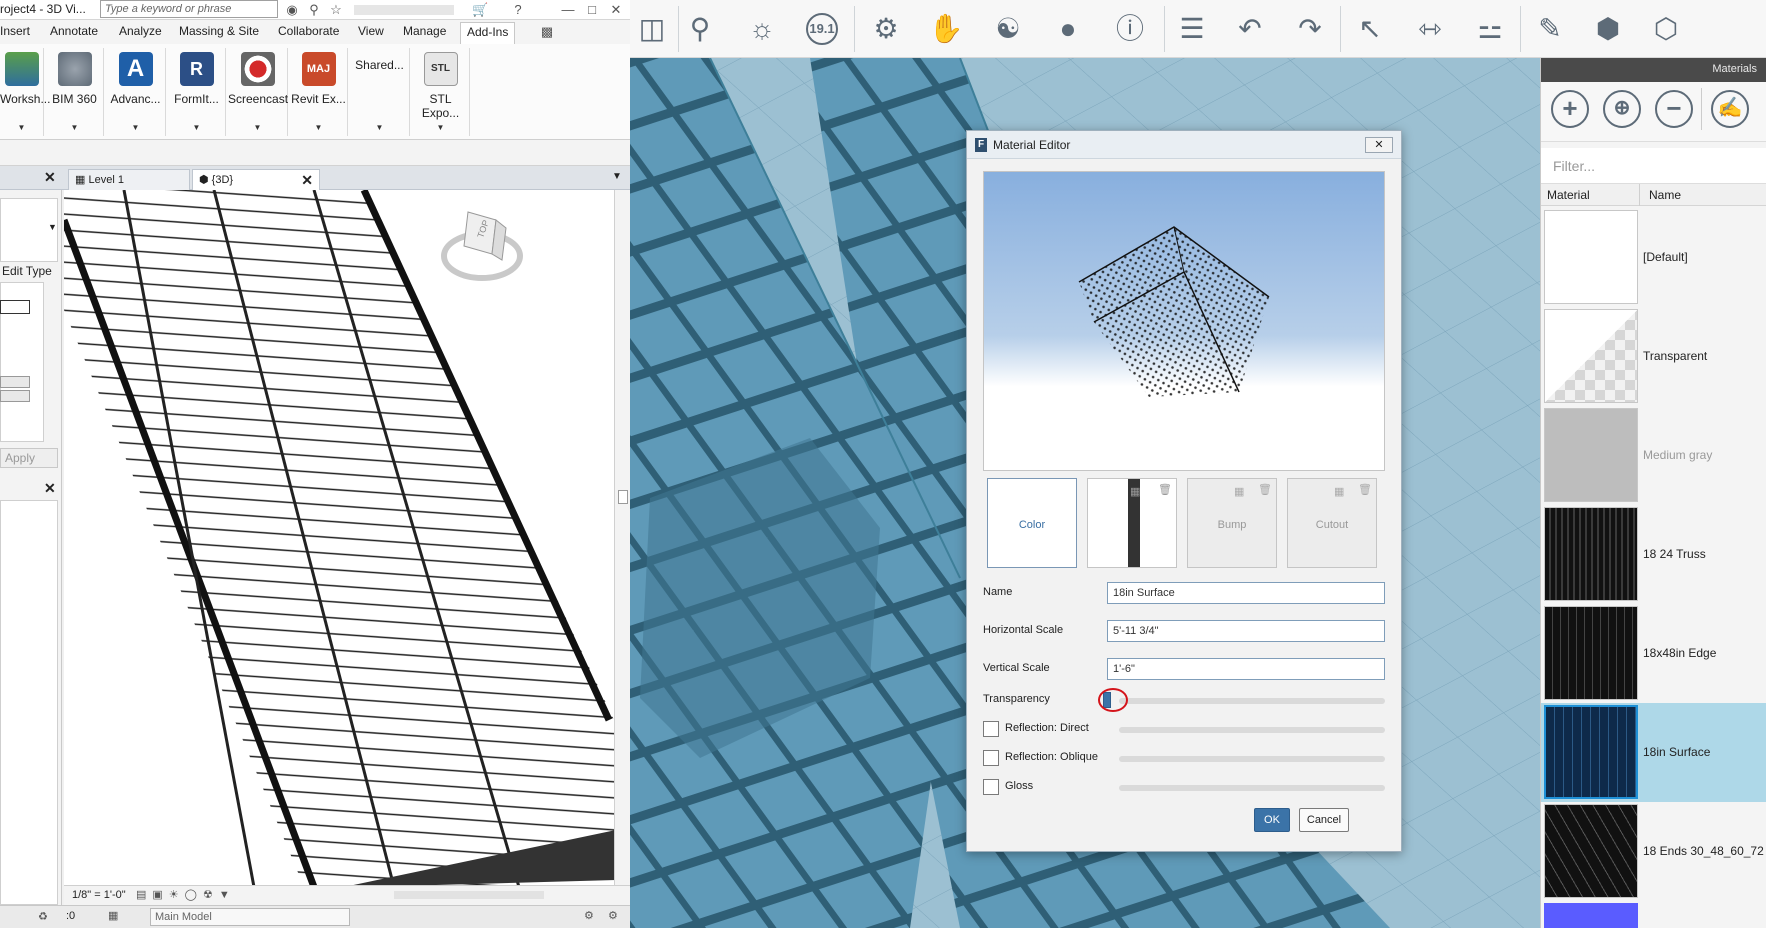  Describe the element at coordinates (52, 227) in the screenshot. I see `type-selector-arrow-icon: ▼` at that location.